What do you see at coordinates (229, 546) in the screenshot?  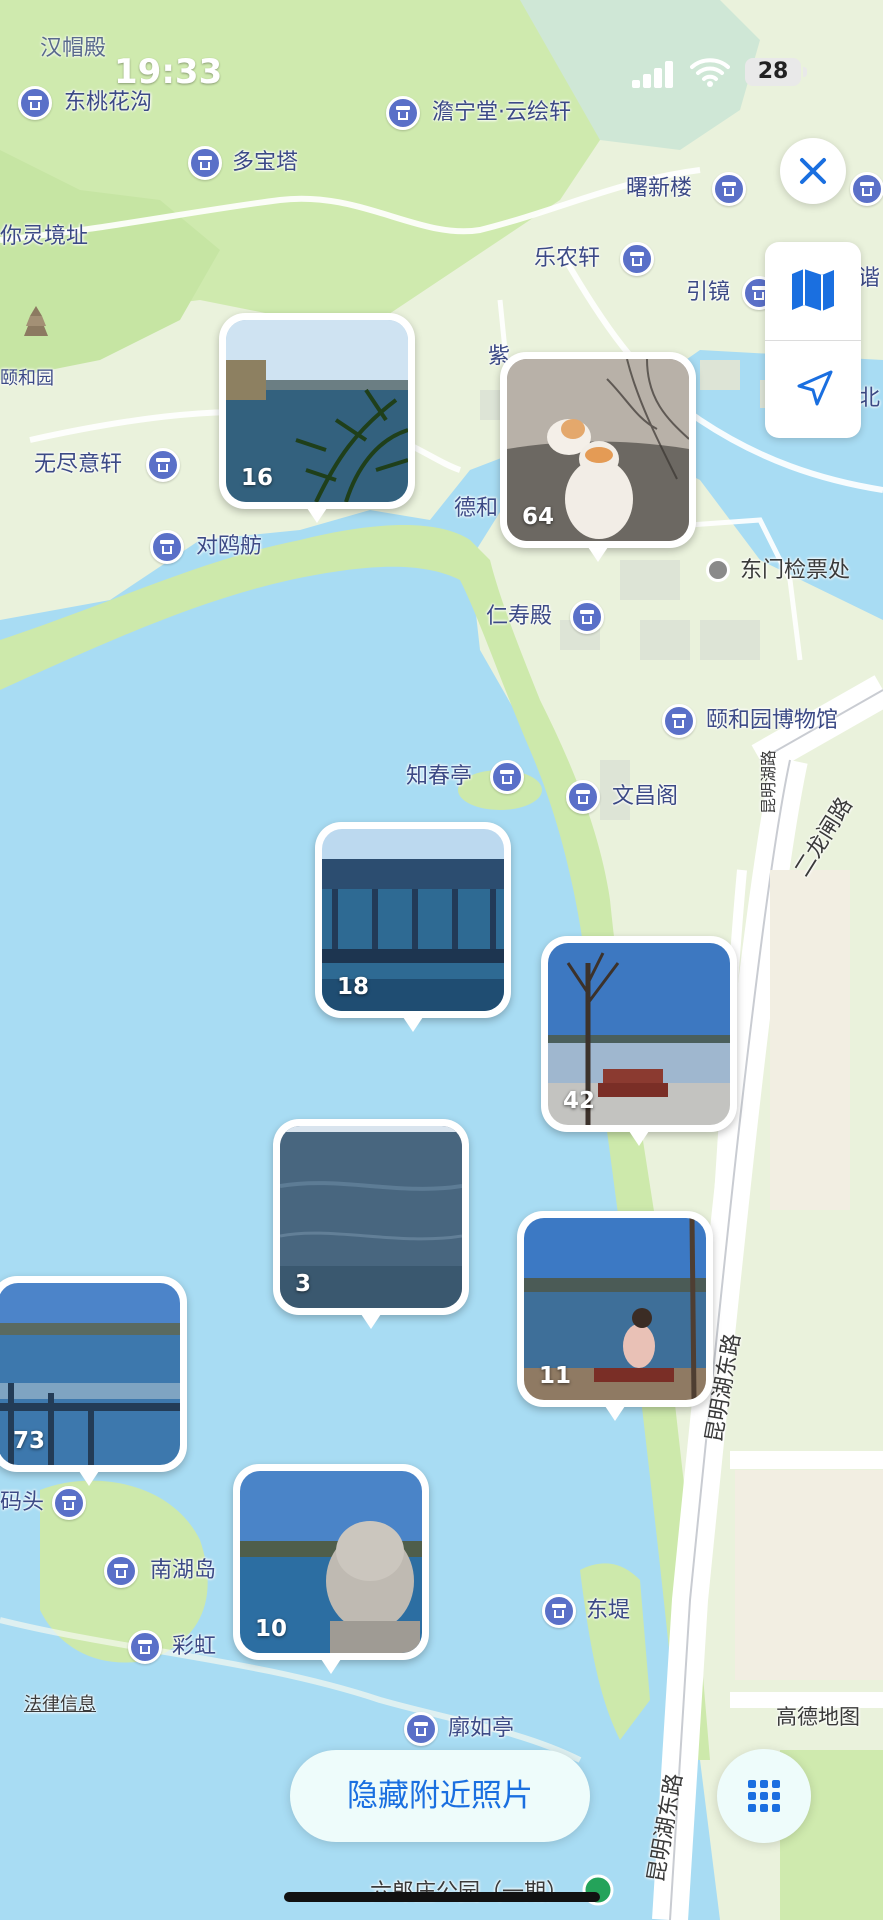 I see `map-label: 对鸥舫` at bounding box center [229, 546].